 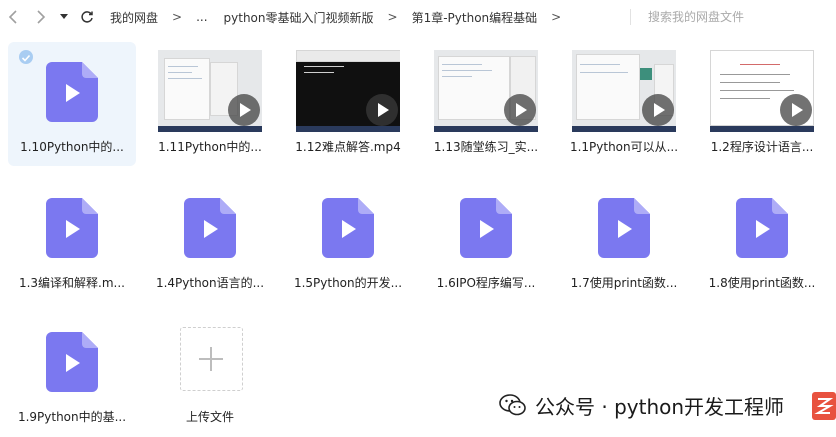 I want to click on plus-icon, so click(x=211, y=359).